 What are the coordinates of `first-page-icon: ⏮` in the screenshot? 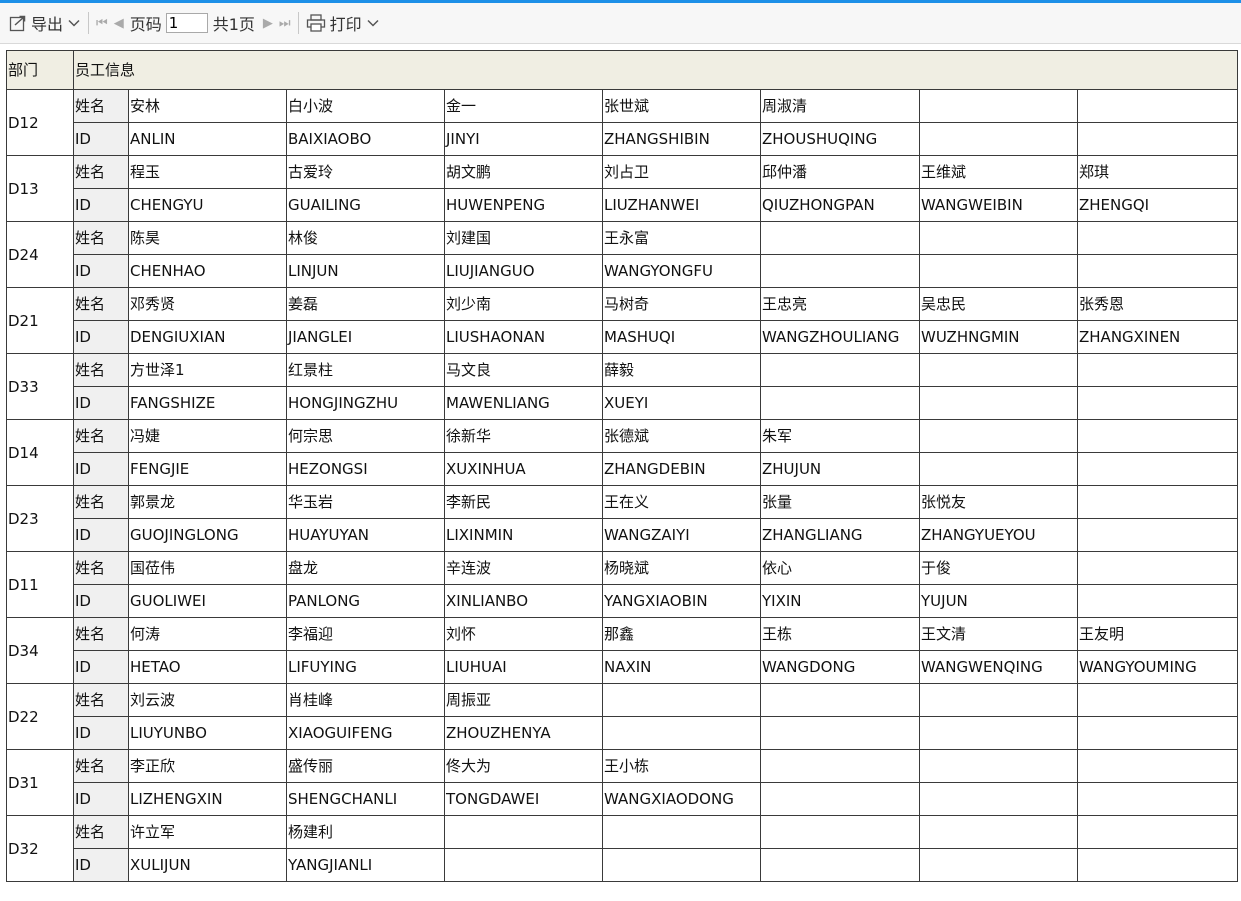 It's located at (102, 23).